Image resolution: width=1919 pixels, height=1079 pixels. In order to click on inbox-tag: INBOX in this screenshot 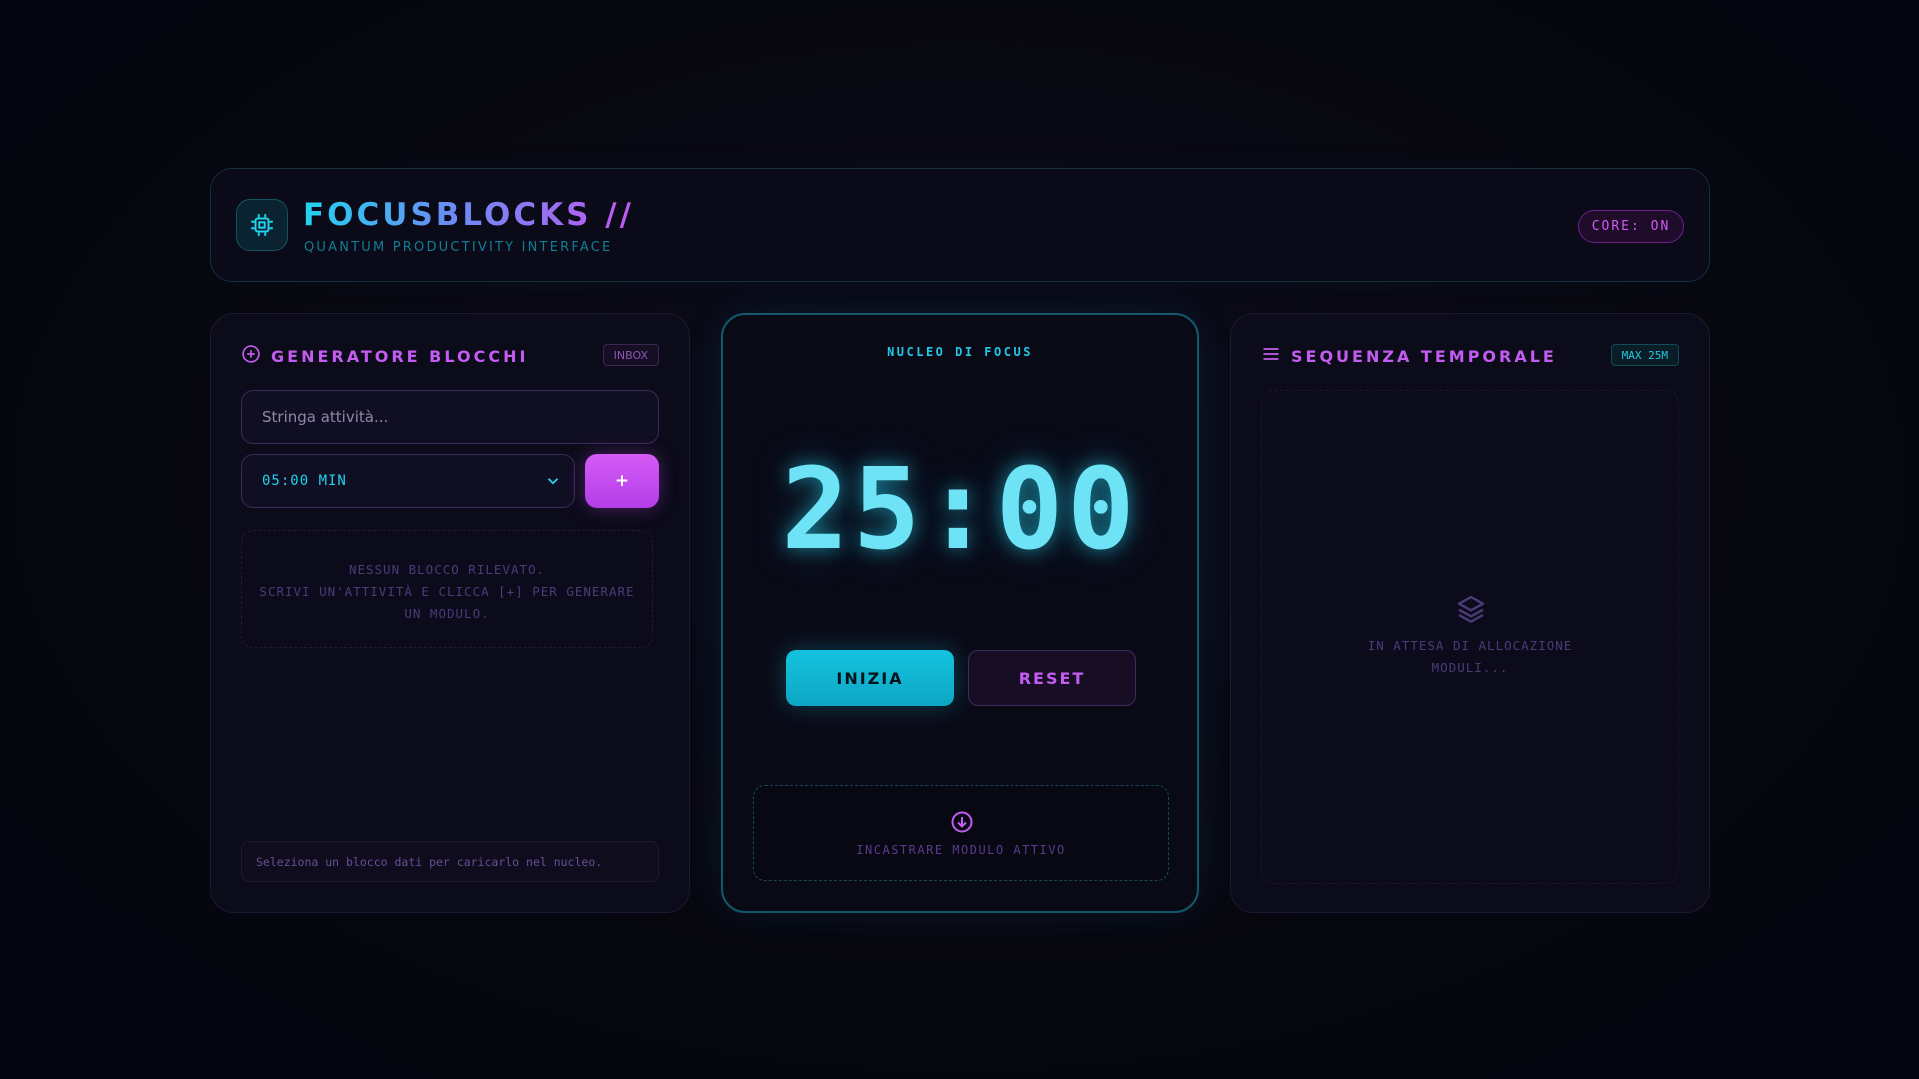, I will do `click(630, 355)`.